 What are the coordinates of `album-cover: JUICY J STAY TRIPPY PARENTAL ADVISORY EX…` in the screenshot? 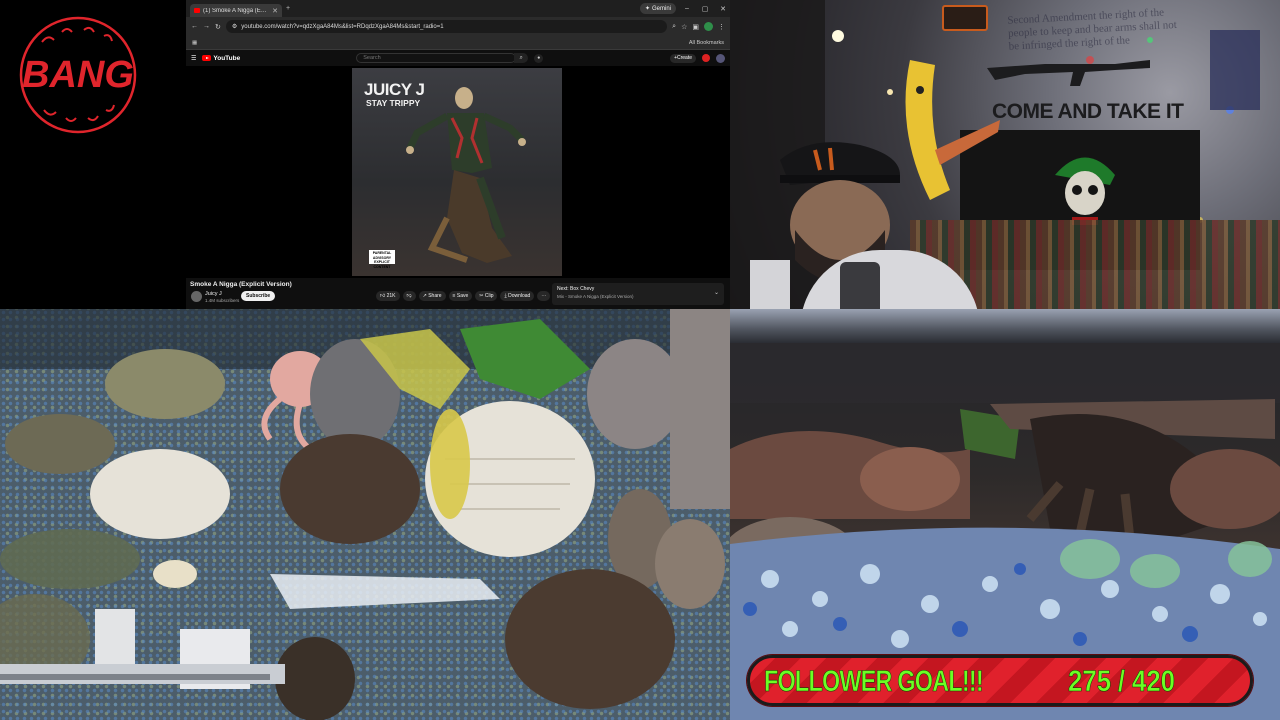 It's located at (457, 172).